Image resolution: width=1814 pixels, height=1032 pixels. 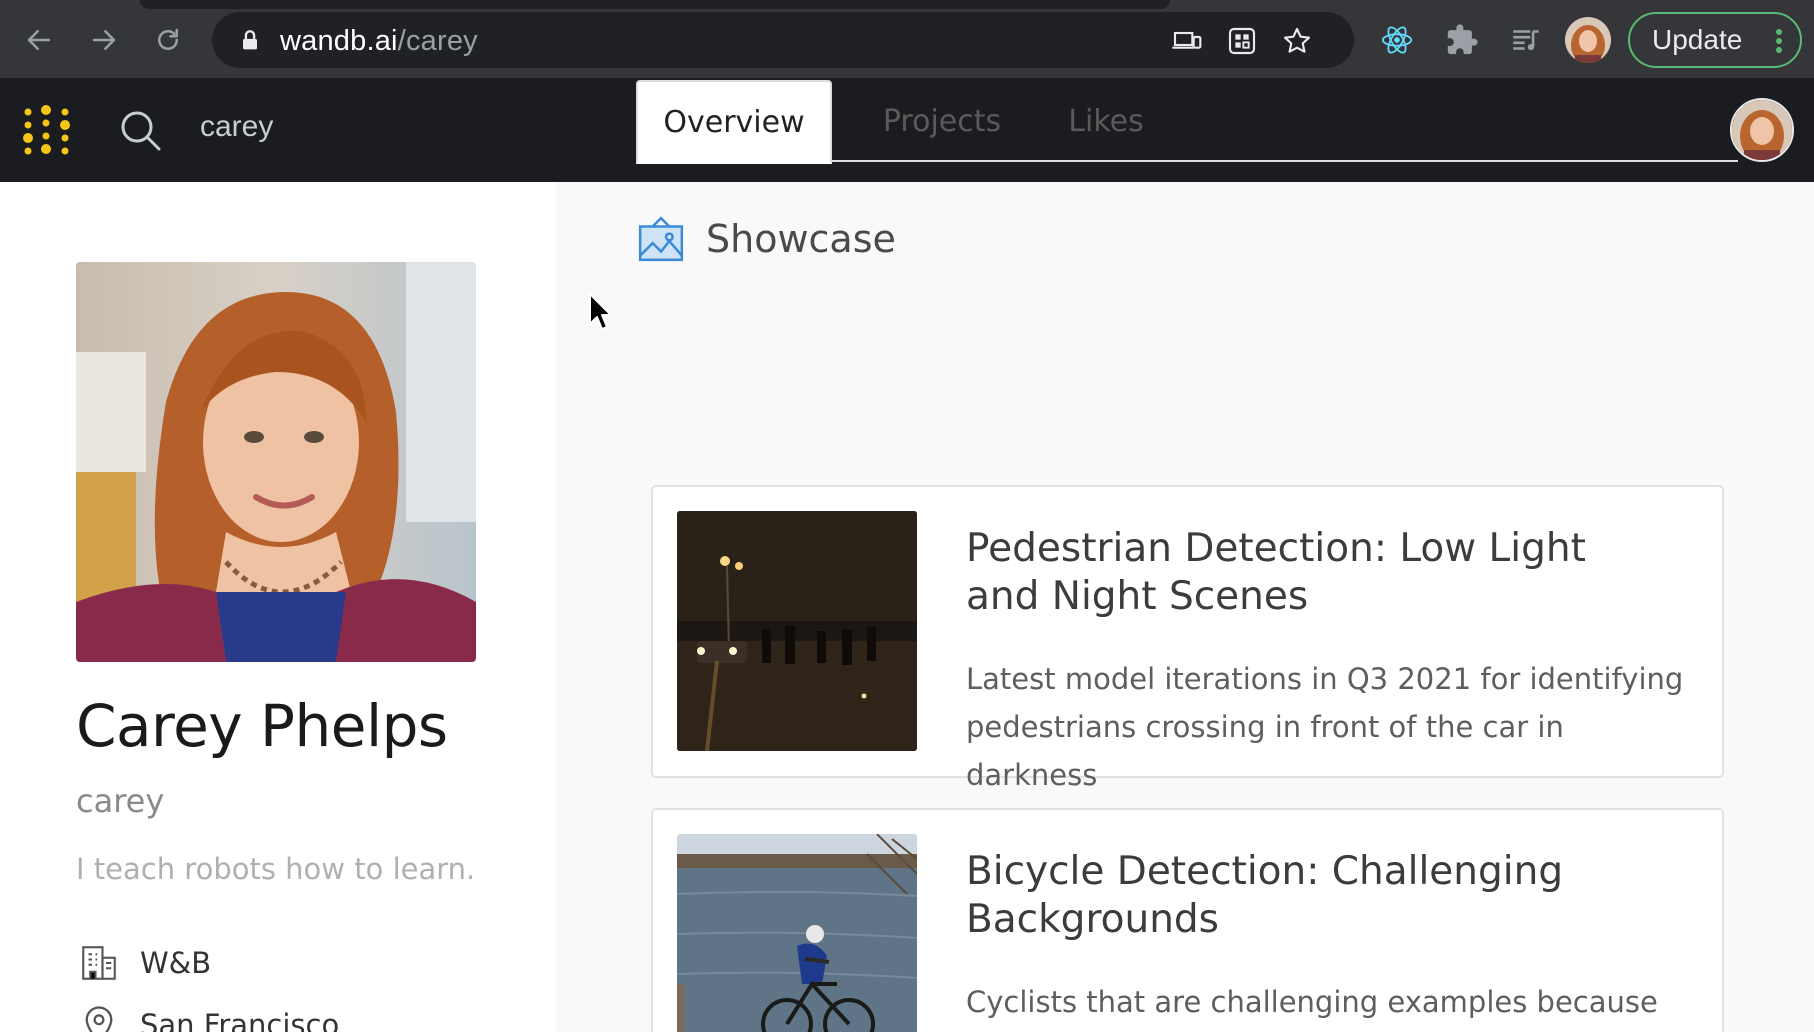 I want to click on report-thumbnail-cyclist, so click(x=797, y=933).